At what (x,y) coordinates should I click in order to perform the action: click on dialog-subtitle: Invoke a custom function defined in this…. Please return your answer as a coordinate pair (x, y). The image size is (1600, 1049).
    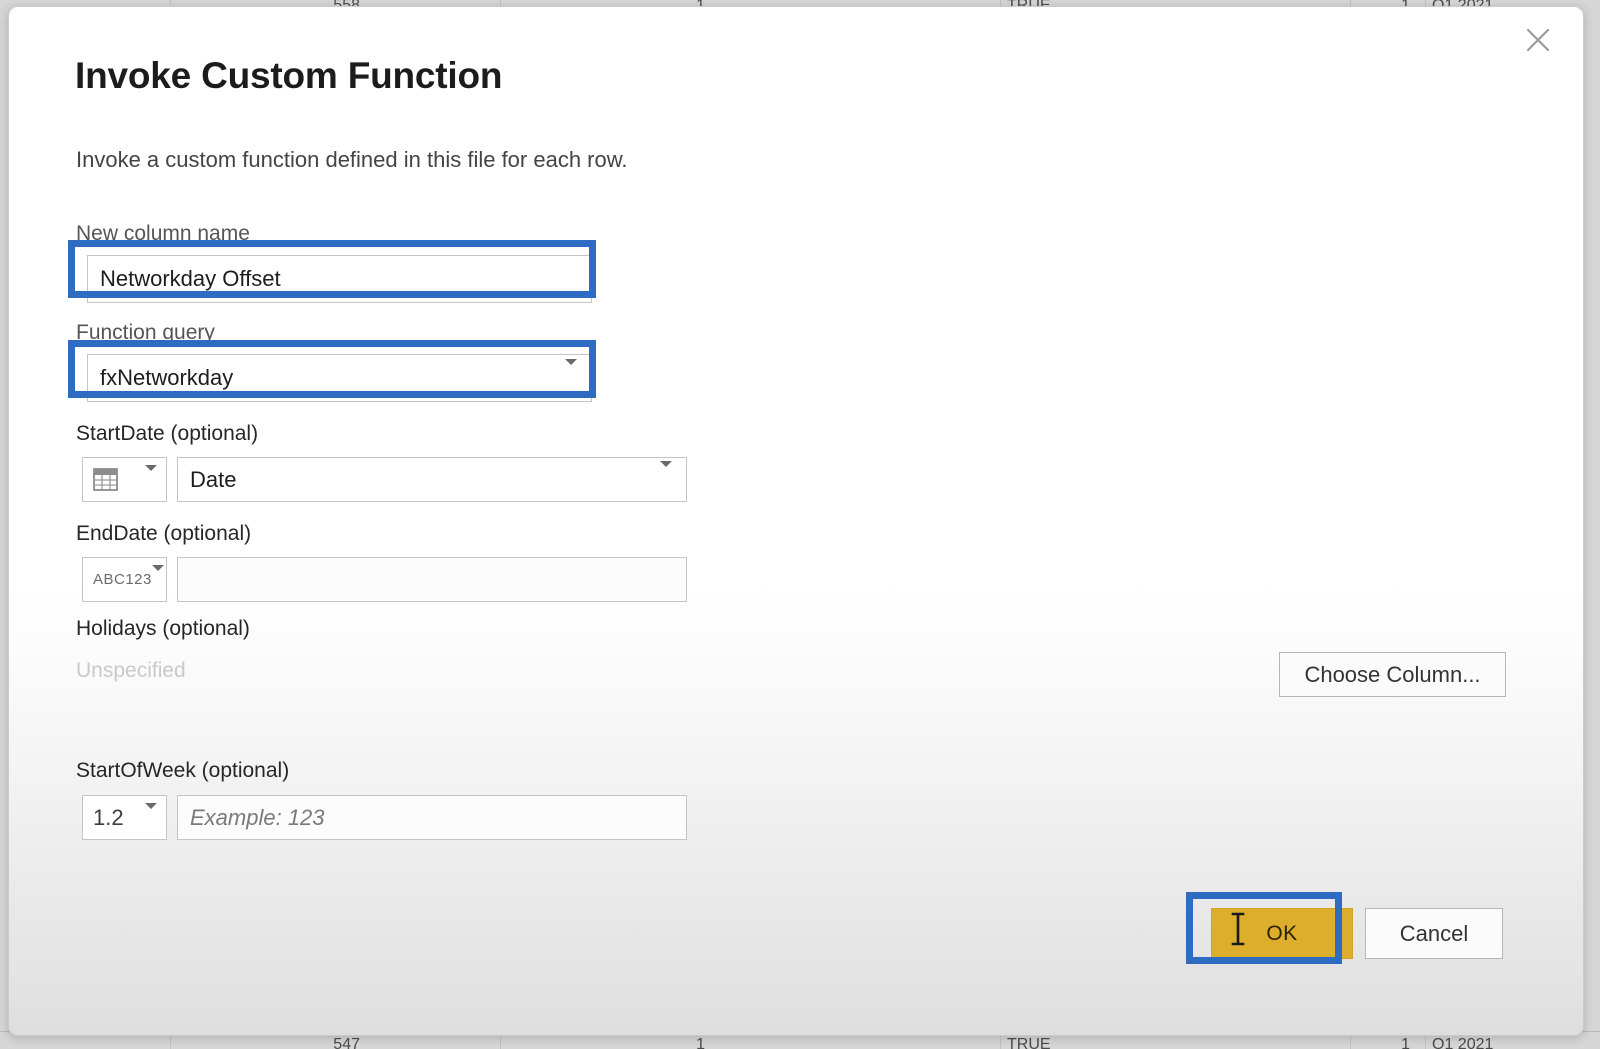
    Looking at the image, I should click on (352, 159).